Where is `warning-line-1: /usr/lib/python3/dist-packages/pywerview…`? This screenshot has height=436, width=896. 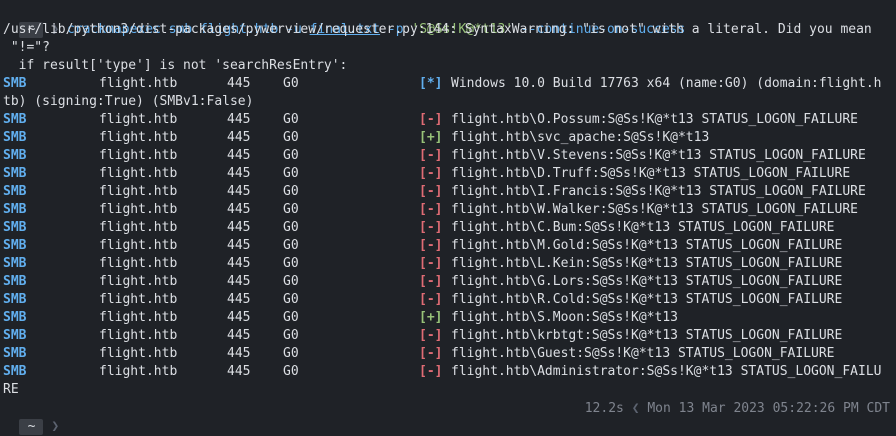
warning-line-1: /usr/lib/python3/dist-packages/pywerview… is located at coordinates (437, 29).